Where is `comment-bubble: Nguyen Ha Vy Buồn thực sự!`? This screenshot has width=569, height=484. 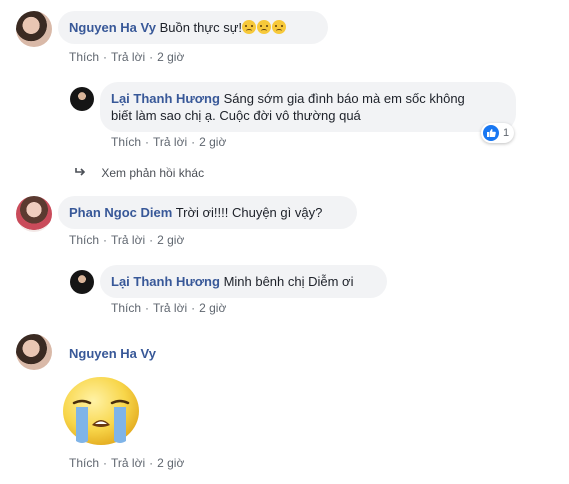 comment-bubble: Nguyen Ha Vy Buồn thực sự! is located at coordinates (193, 27).